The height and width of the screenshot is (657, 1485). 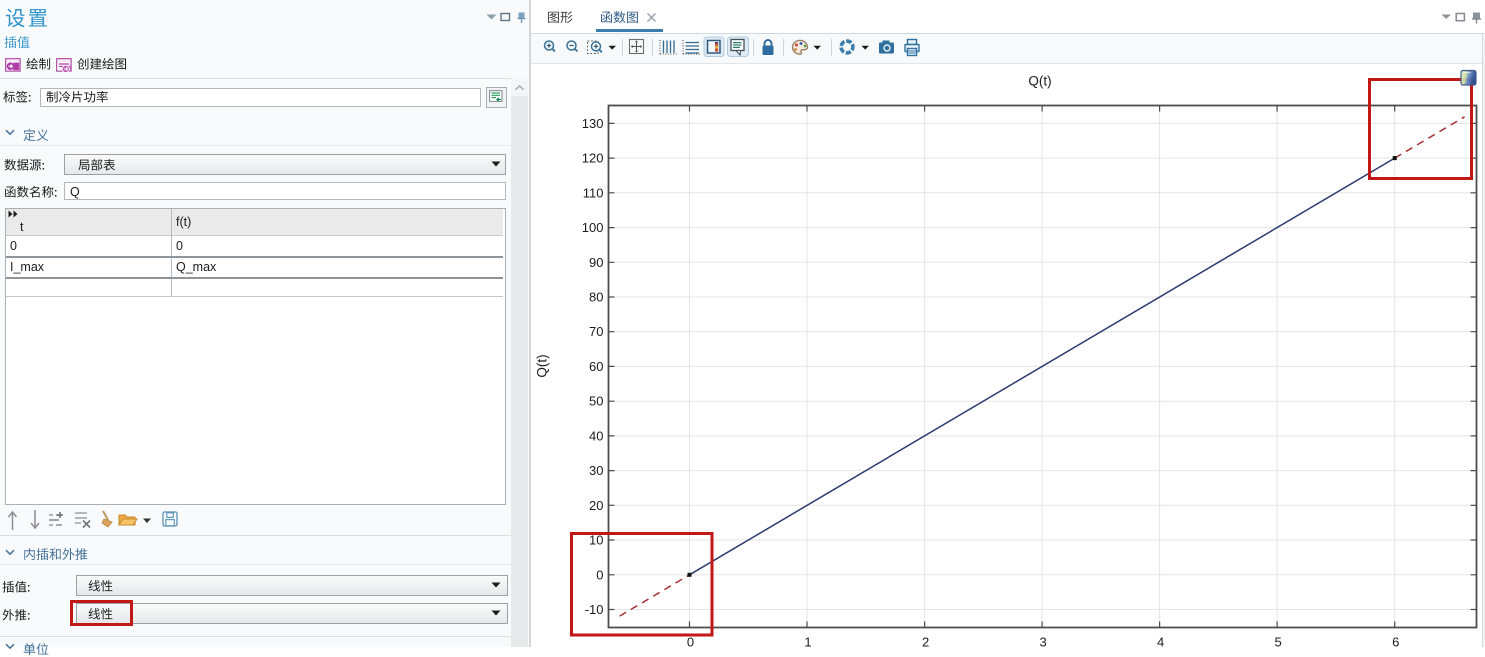 What do you see at coordinates (593, 123) in the screenshot?
I see `svg-text: 130` at bounding box center [593, 123].